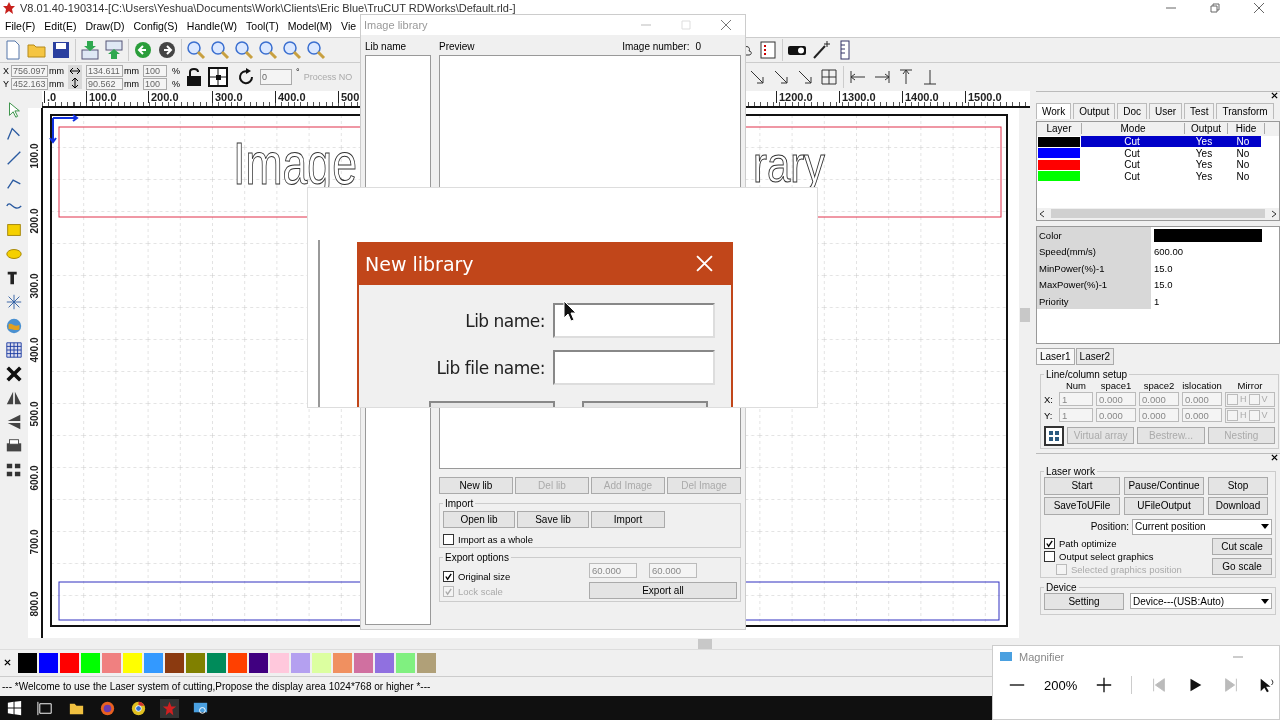 The width and height of the screenshot is (1280, 720). I want to click on panel-tab: Transform, so click(1245, 110).